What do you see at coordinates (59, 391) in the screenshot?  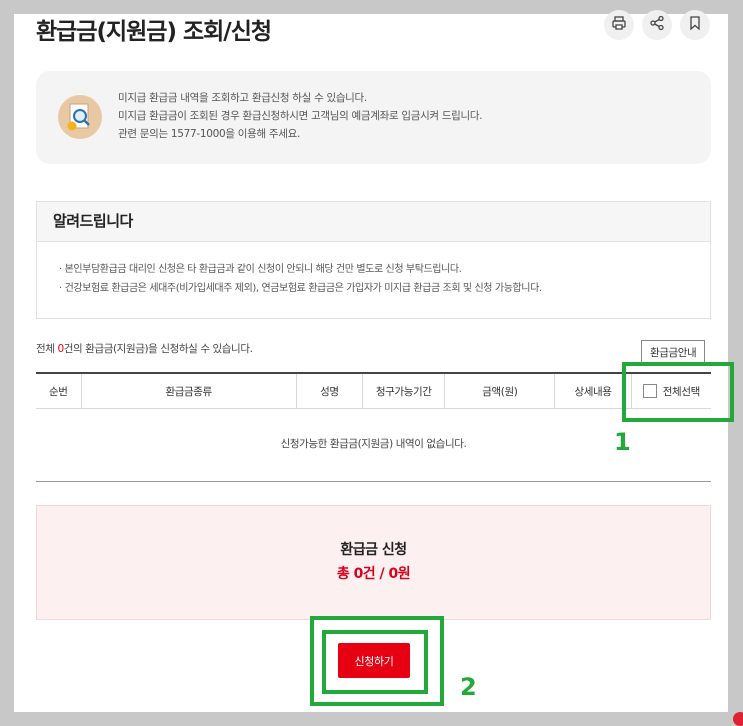 I see `col-header-number: 순번` at bounding box center [59, 391].